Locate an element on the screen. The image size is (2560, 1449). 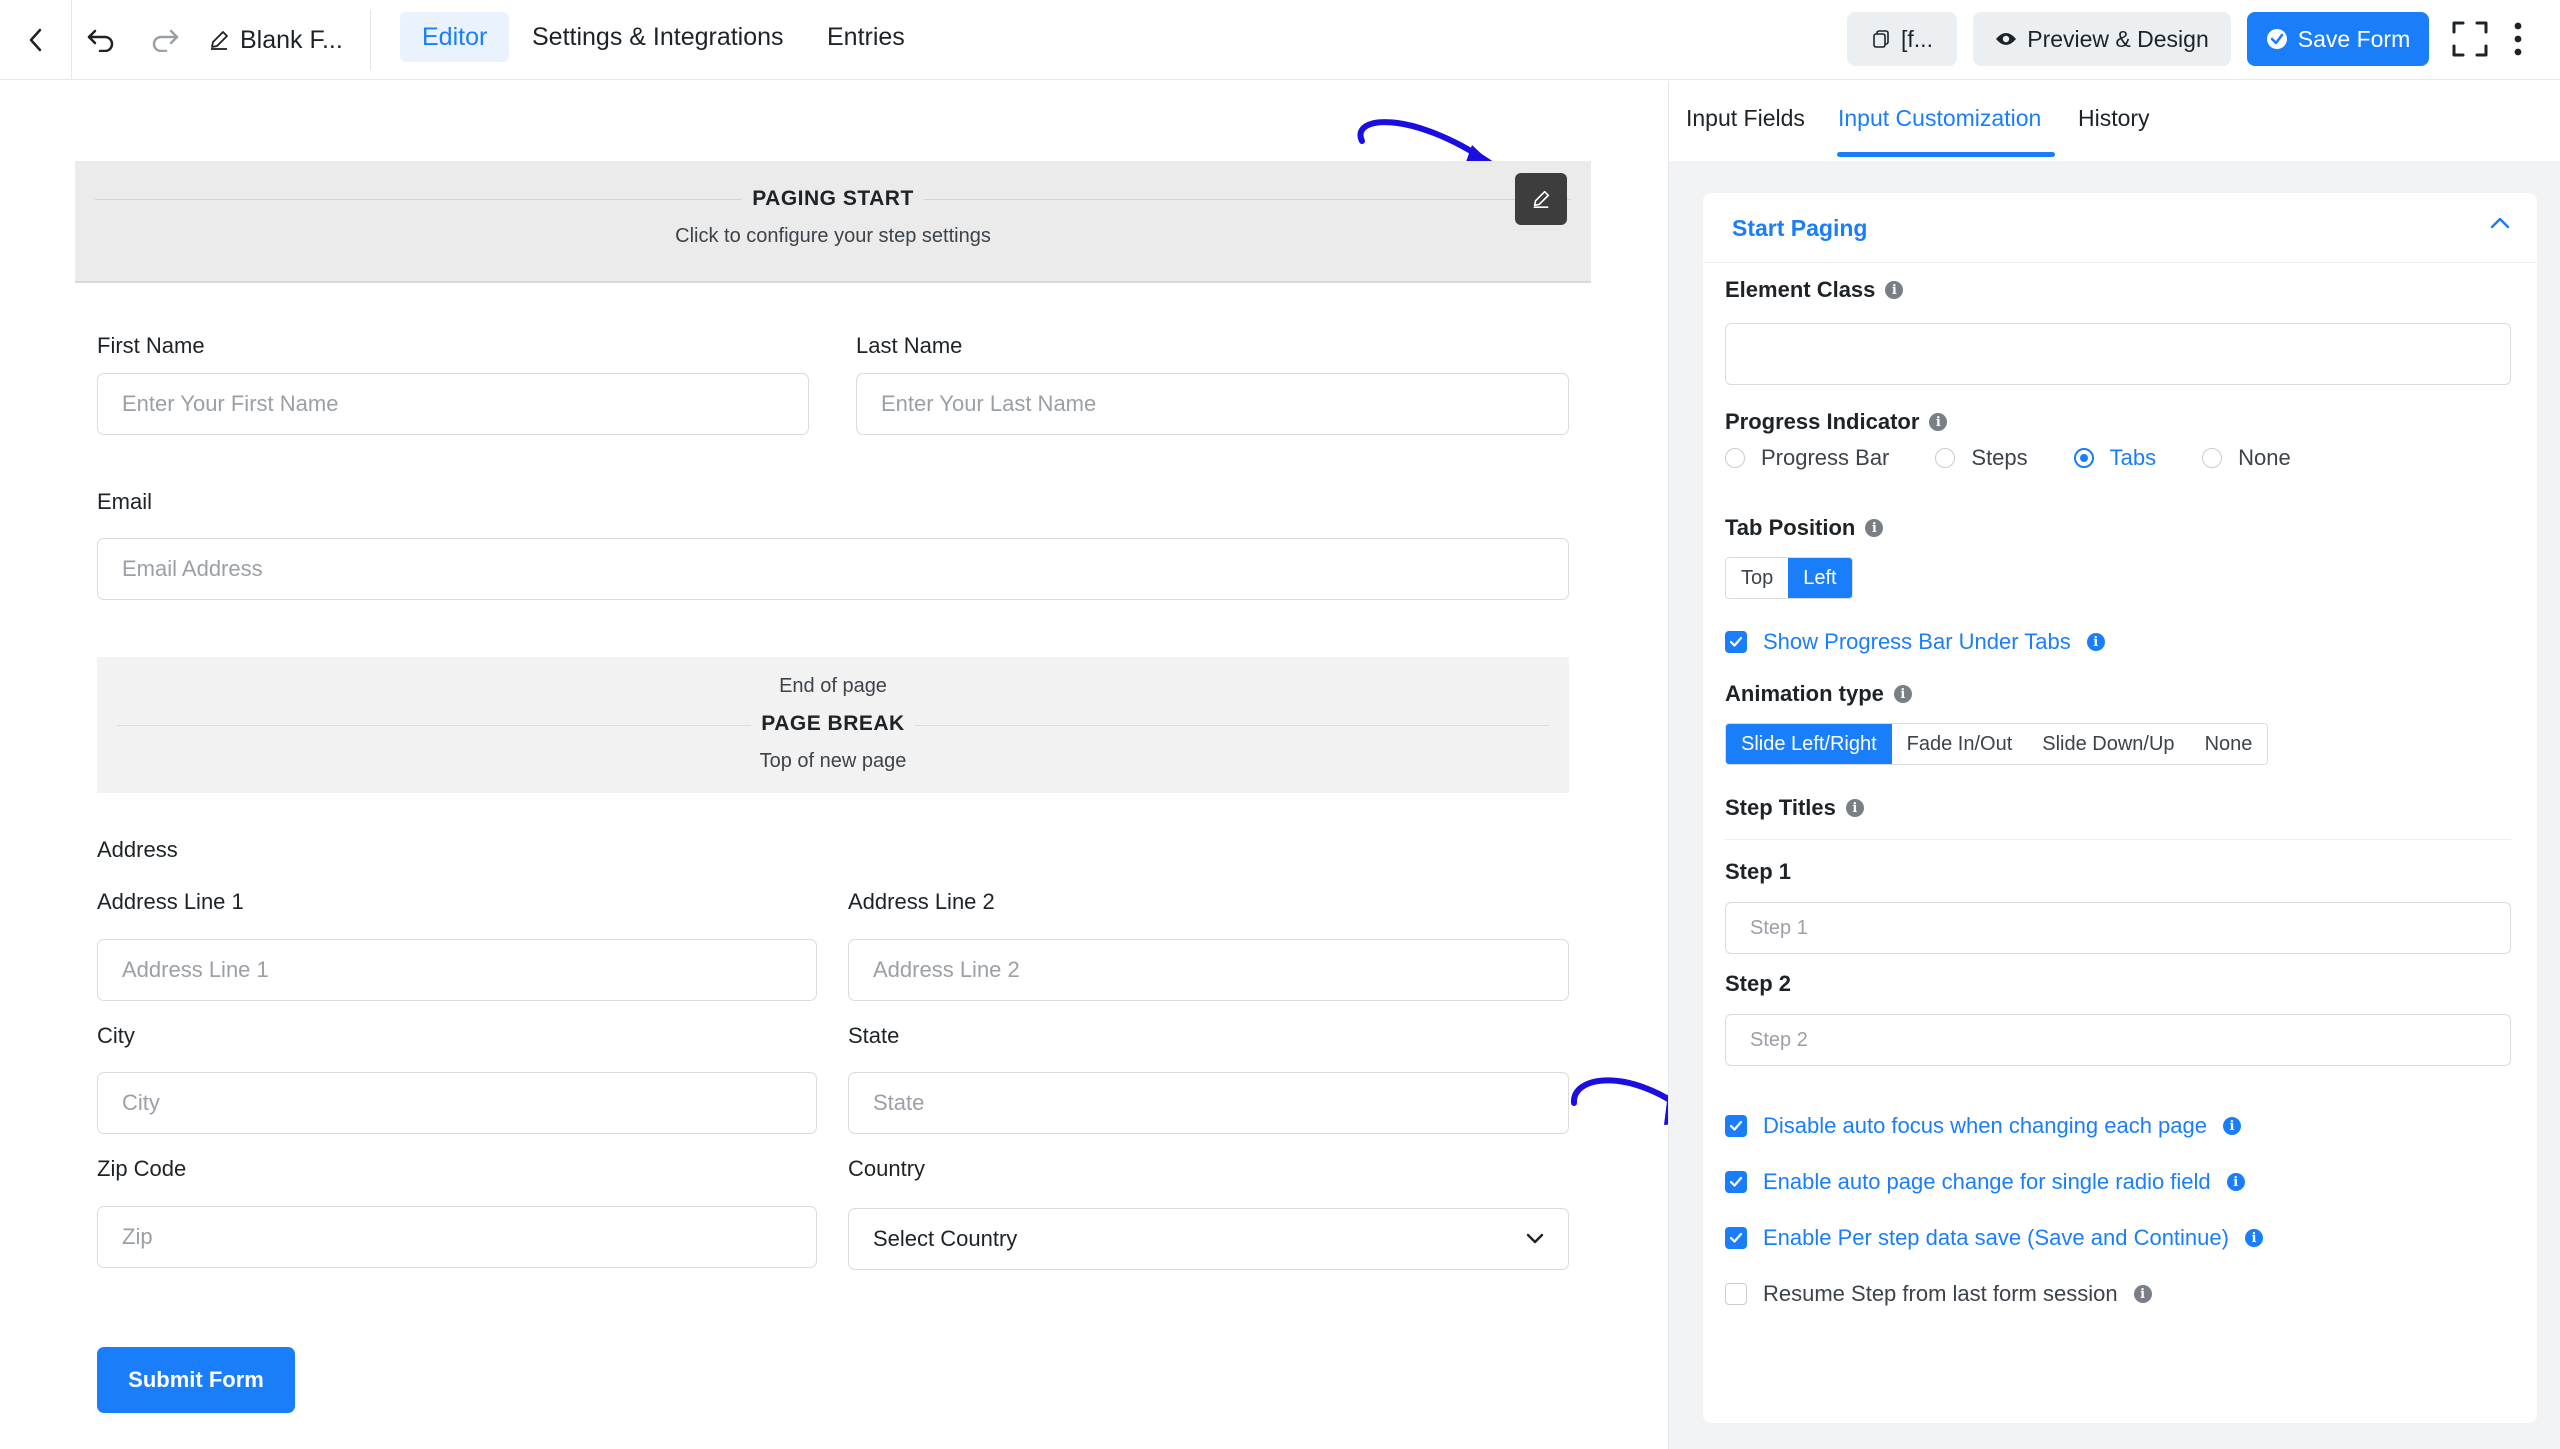
page-break-block: End of page PAGE BREAK Top of new page is located at coordinates (833, 725).